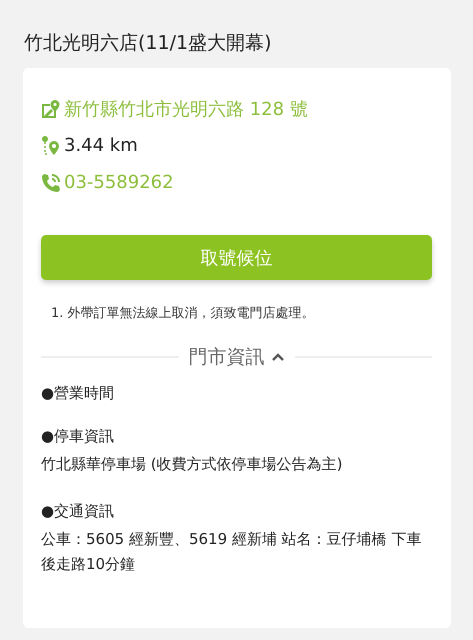  Describe the element at coordinates (78, 393) in the screenshot. I see `section-heading: ●營業時間` at that location.